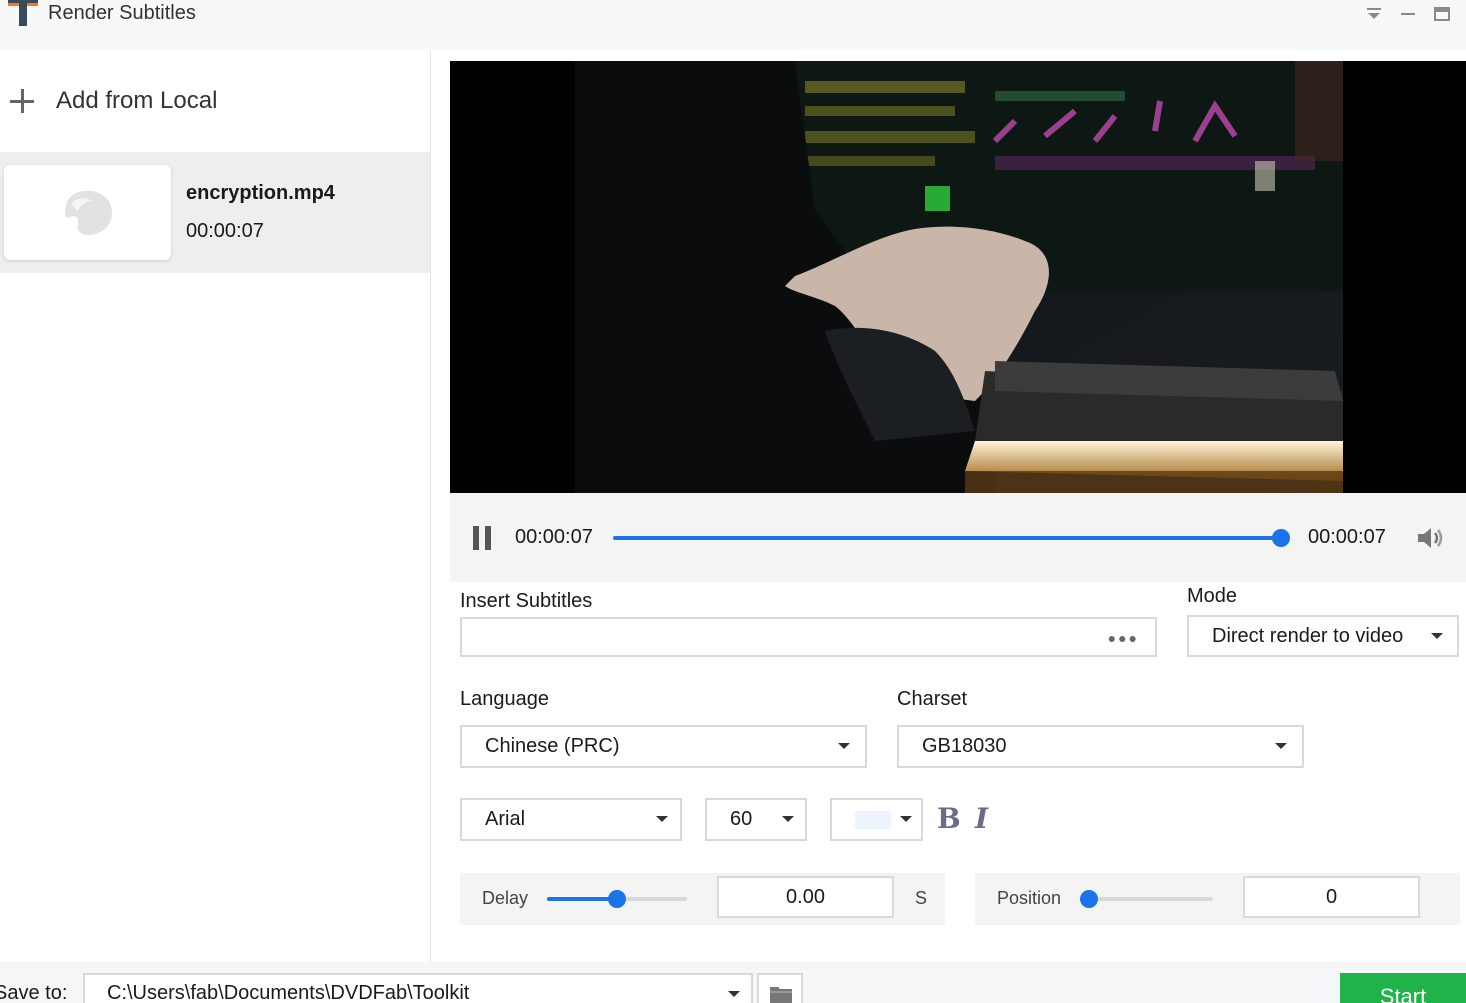  Describe the element at coordinates (215, 212) in the screenshot. I see `file-list-item: encryption.mp4 00:00:07` at that location.